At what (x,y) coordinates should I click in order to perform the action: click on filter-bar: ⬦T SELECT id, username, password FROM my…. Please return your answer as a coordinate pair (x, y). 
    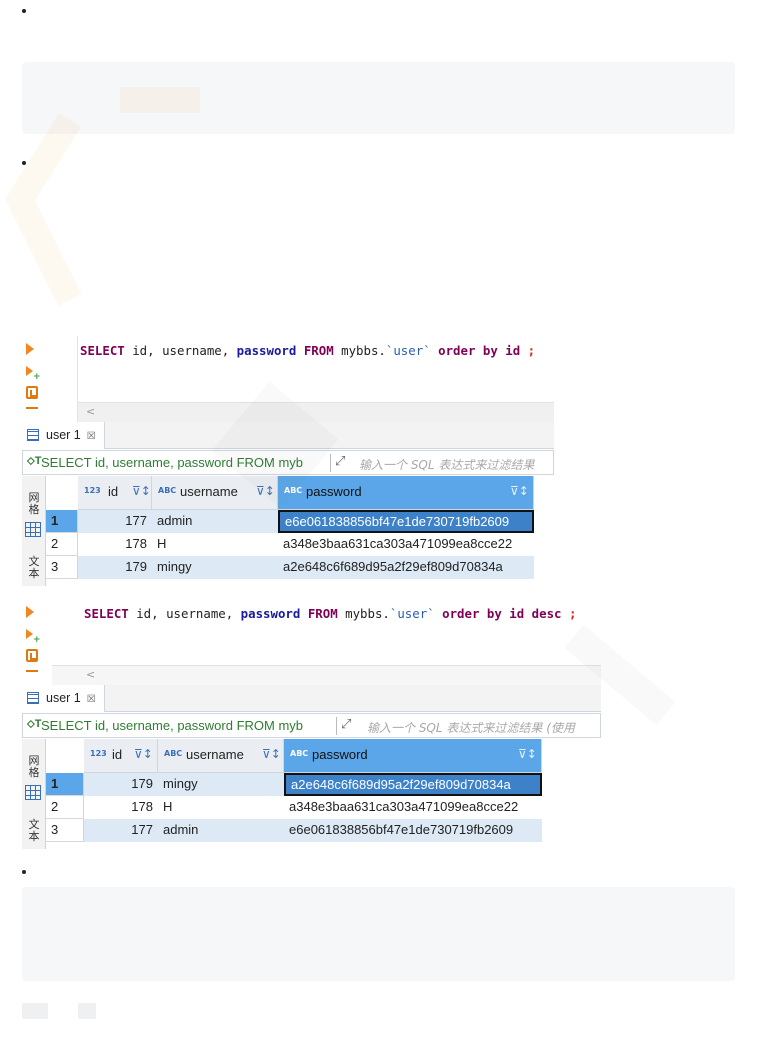
    Looking at the image, I should click on (311, 725).